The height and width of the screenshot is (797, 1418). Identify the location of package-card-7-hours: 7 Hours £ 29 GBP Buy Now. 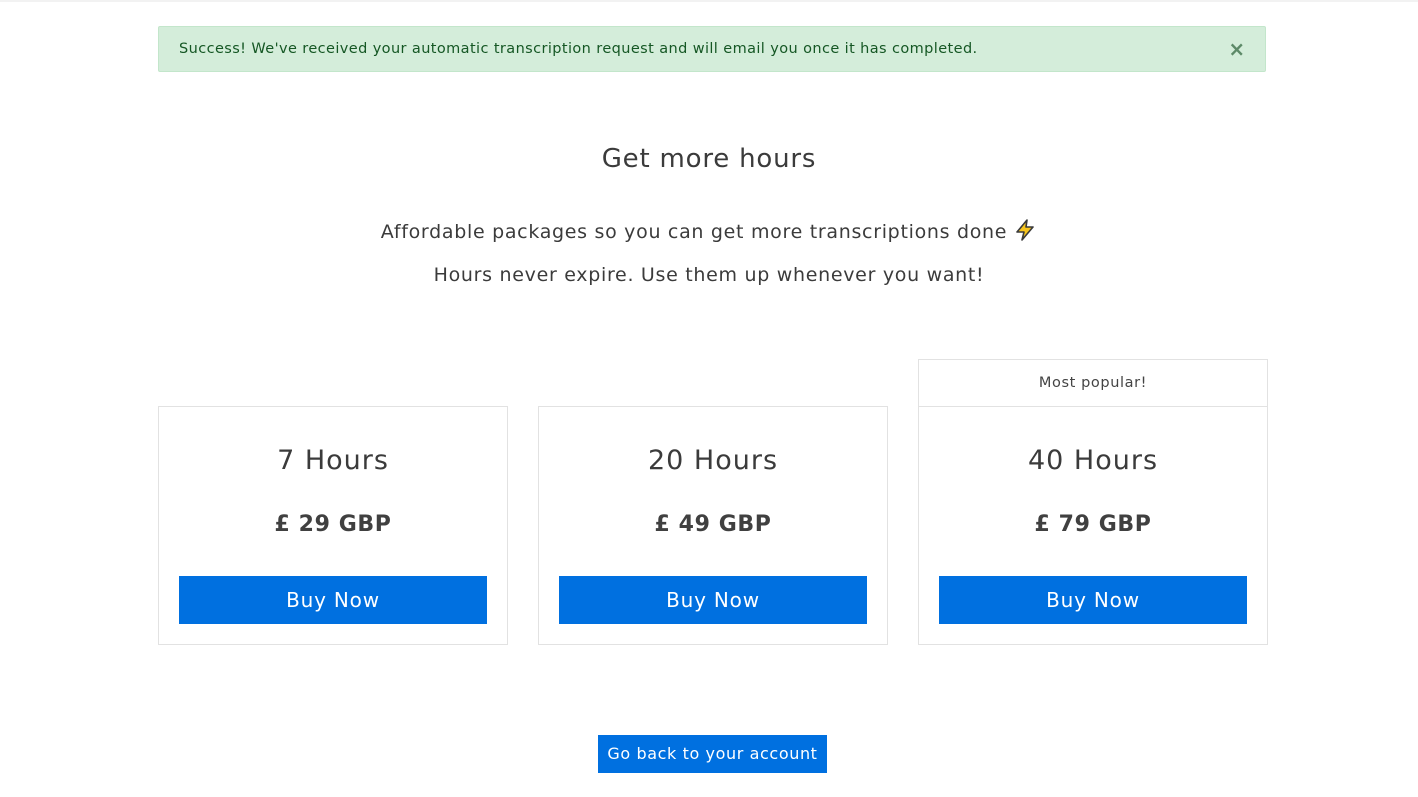
(333, 525).